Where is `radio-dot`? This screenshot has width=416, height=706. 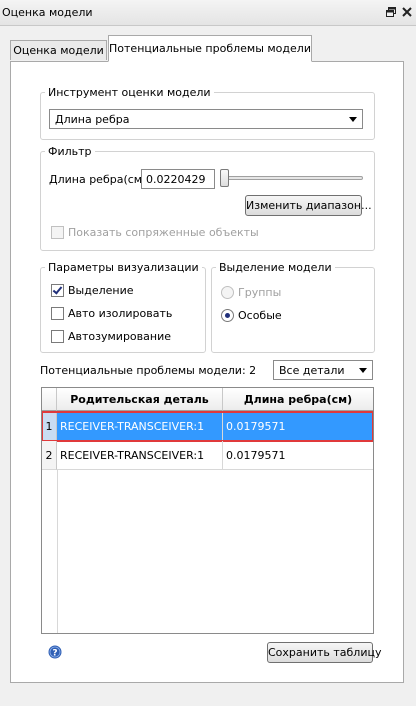 radio-dot is located at coordinates (227, 315).